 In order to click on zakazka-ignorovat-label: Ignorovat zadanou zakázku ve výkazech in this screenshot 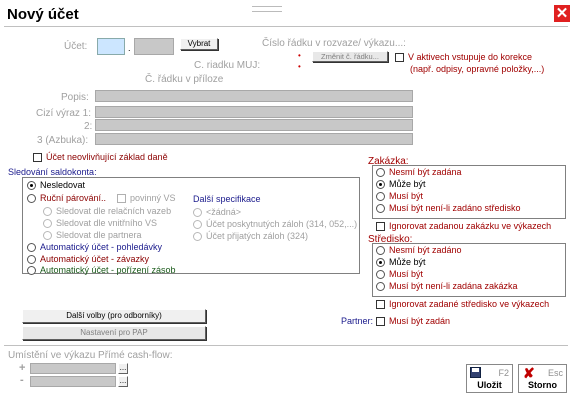, I will do `click(470, 226)`.